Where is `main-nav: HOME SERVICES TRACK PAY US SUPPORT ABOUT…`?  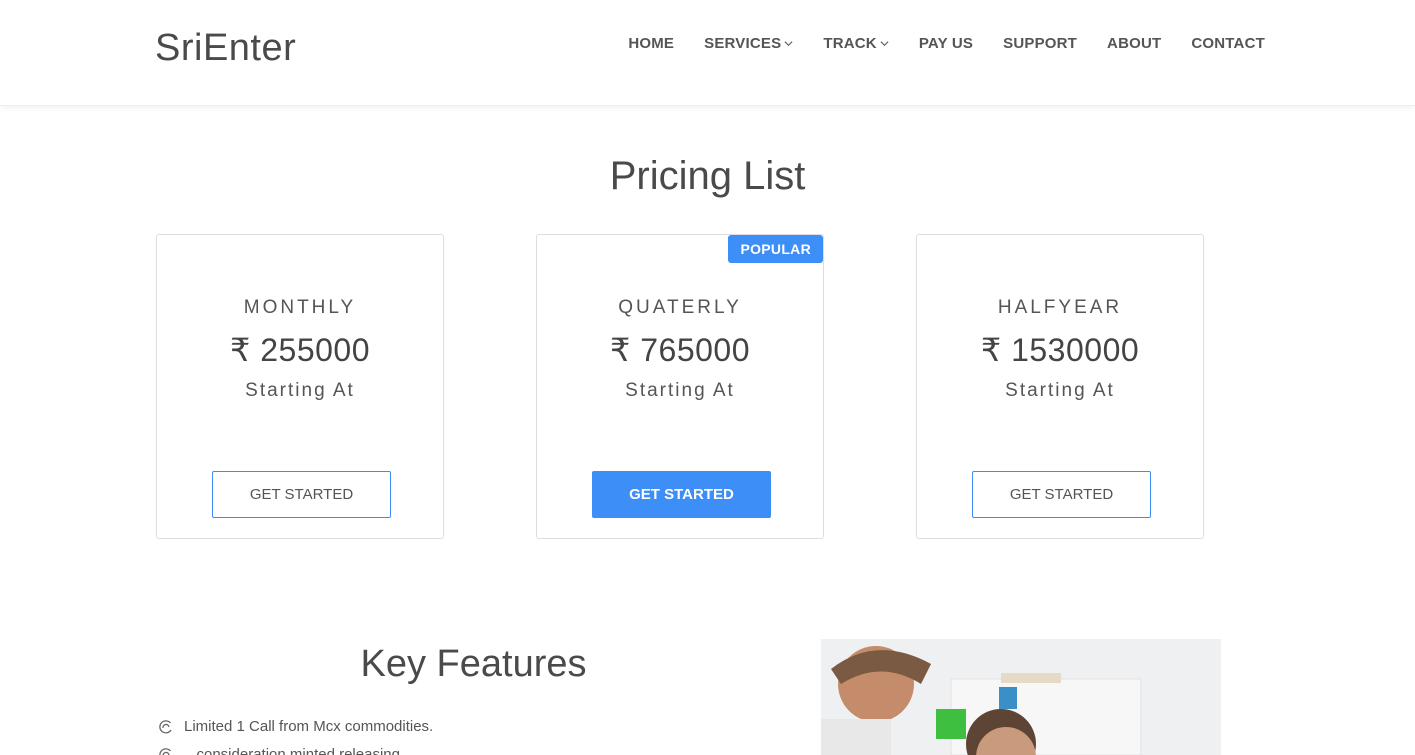
main-nav: HOME SERVICES TRACK PAY US SUPPORT ABOUT… is located at coordinates (946, 43).